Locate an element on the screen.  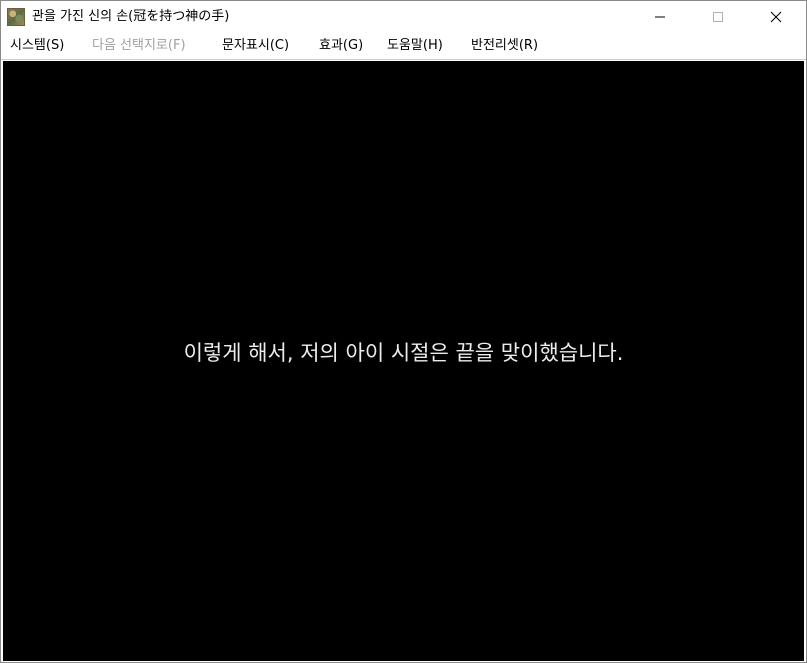
menu-divider is located at coordinates (403, 59).